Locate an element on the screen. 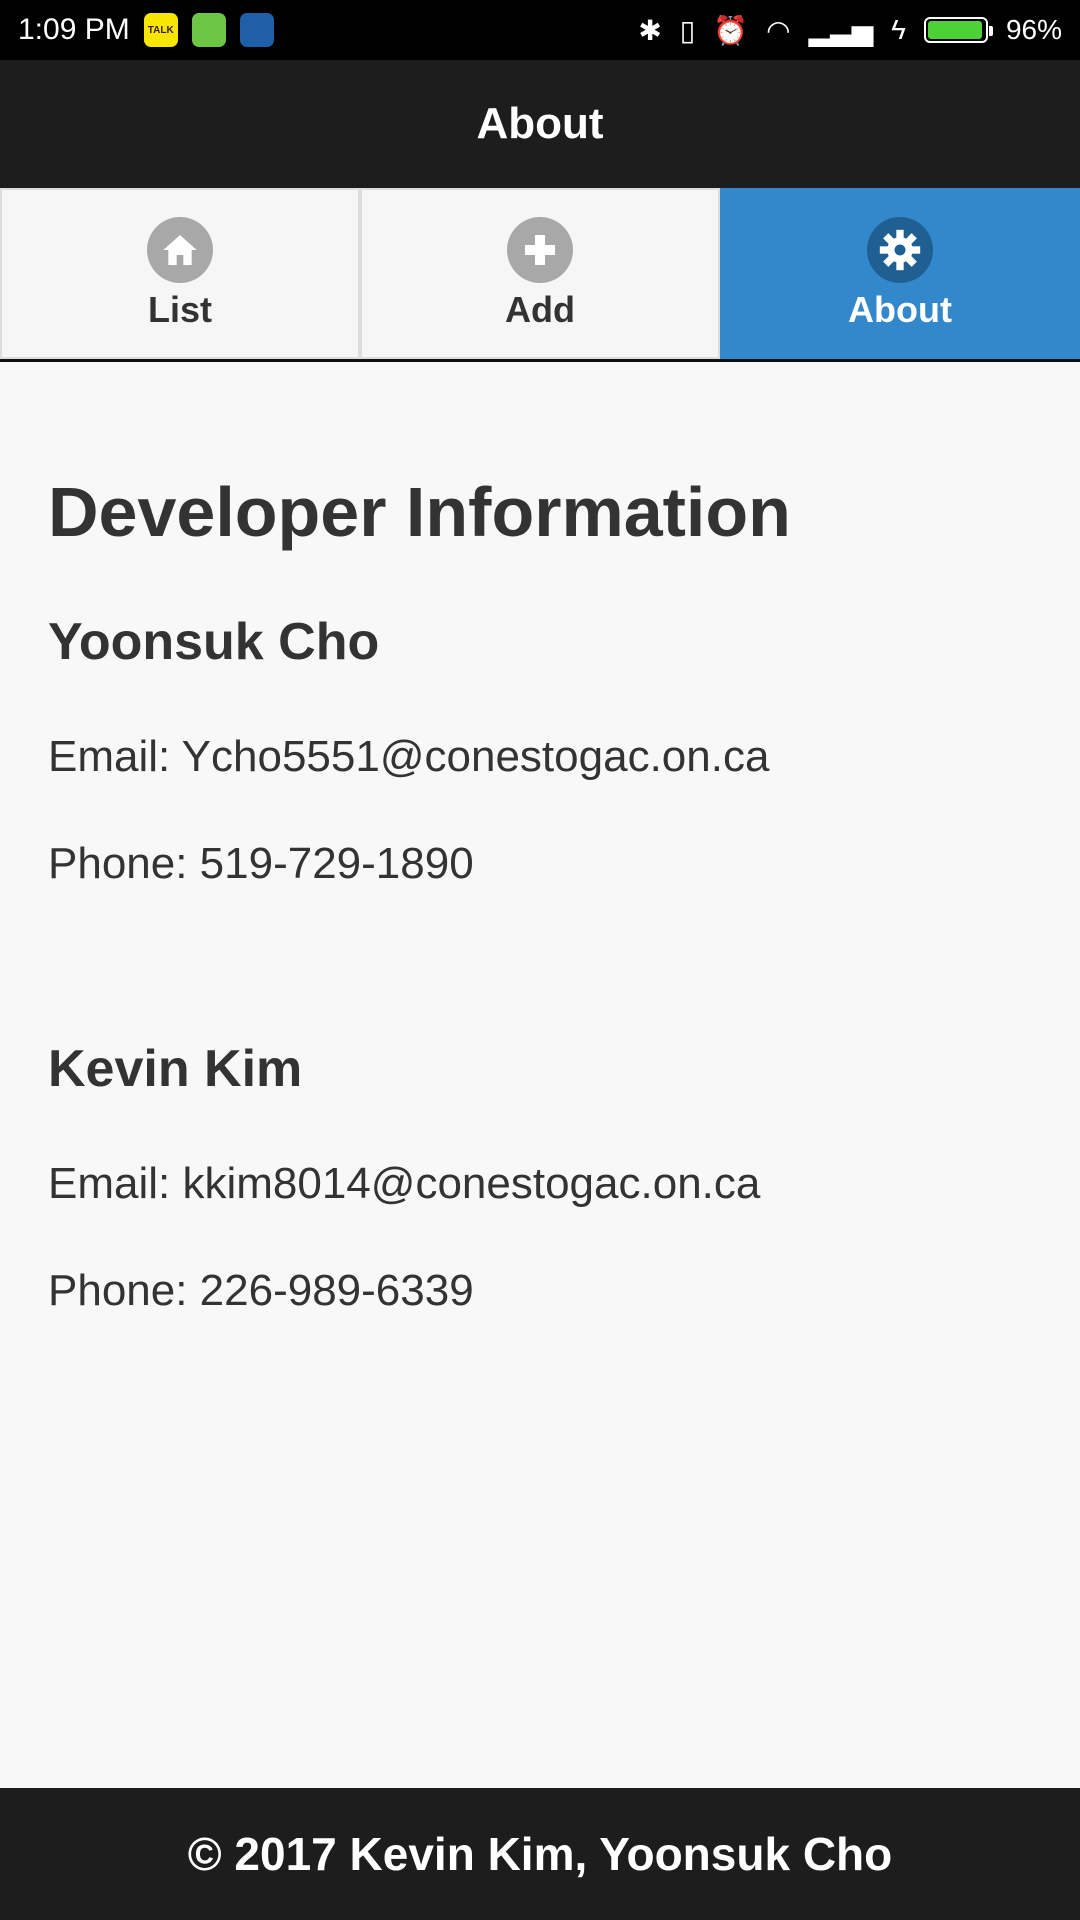 This screenshot has height=1920, width=1080. tab-about: About is located at coordinates (900, 273).